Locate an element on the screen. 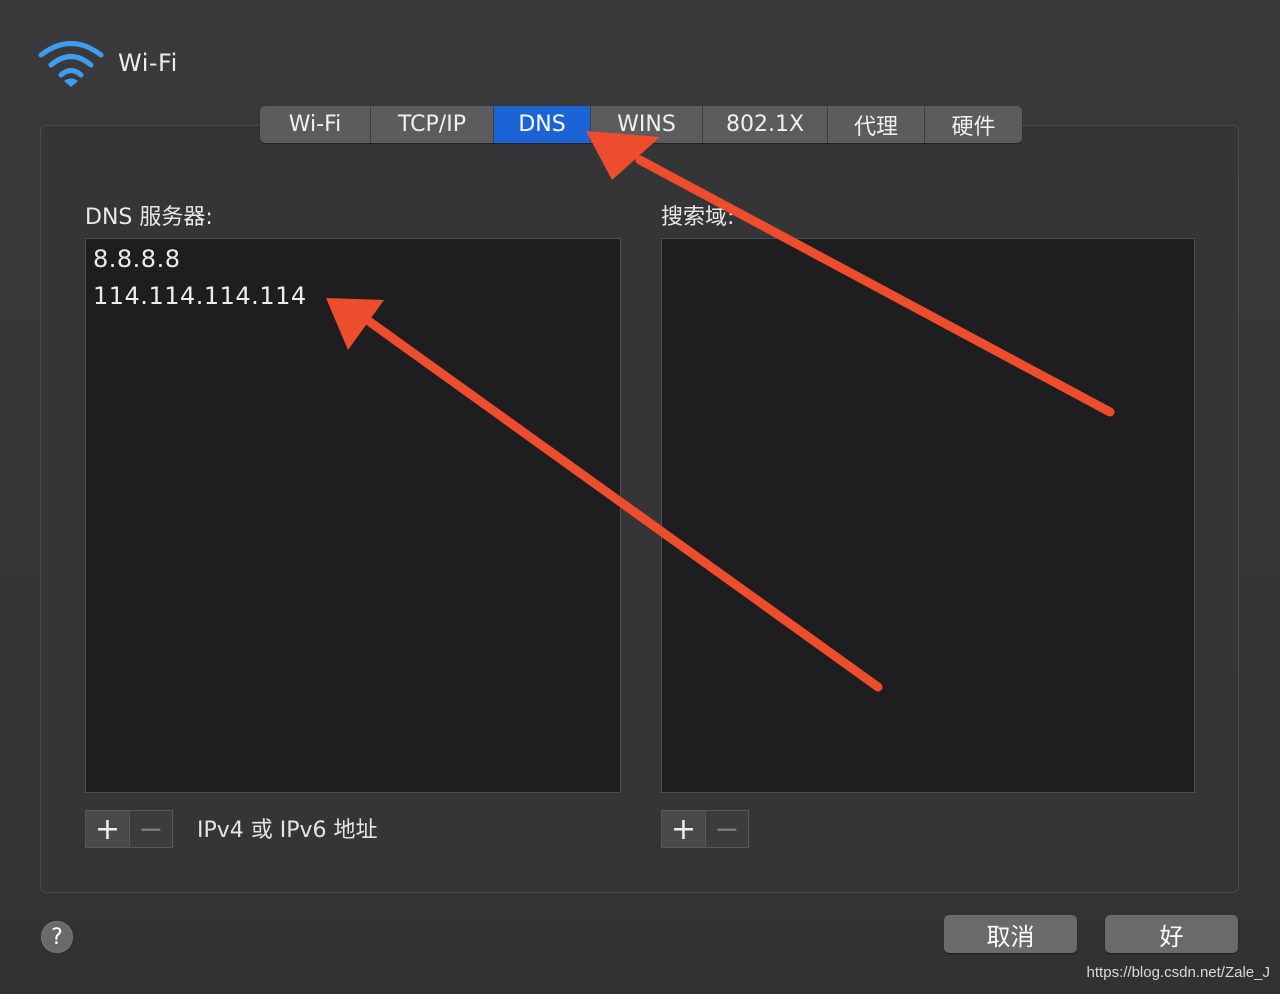  dns-add-remove: + − is located at coordinates (129, 829).